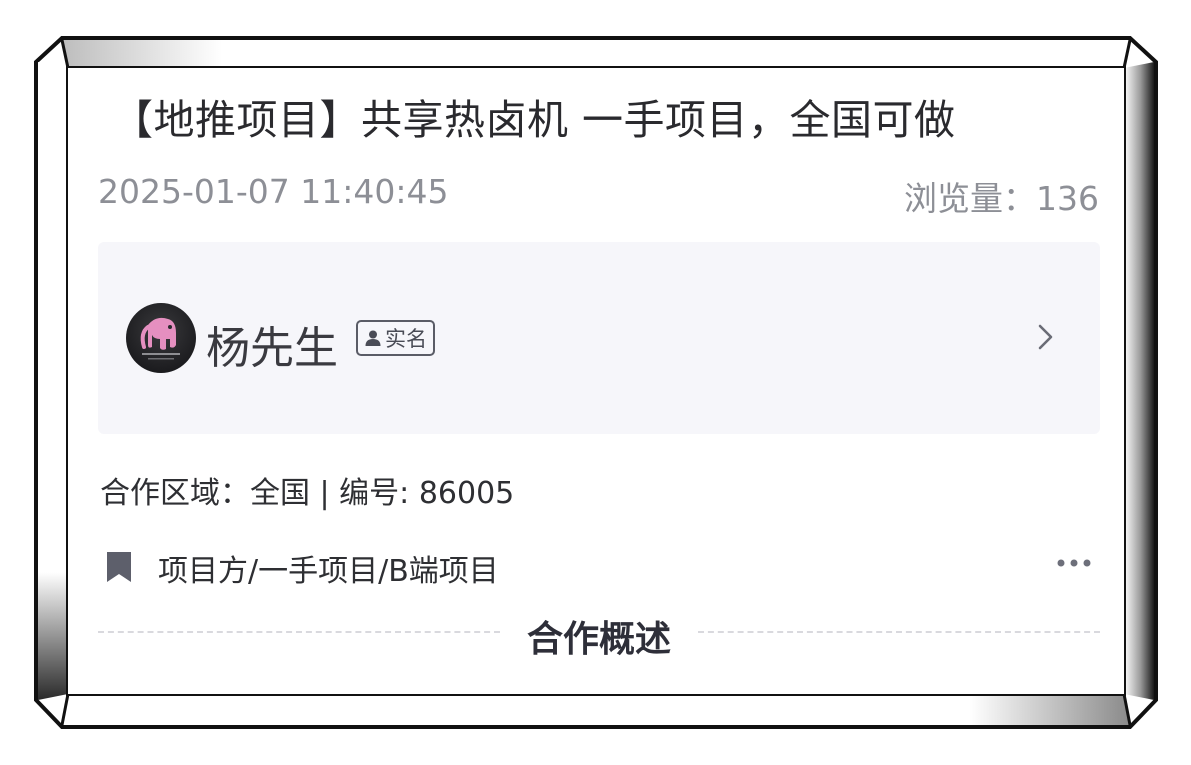  Describe the element at coordinates (119, 567) in the screenshot. I see `bookmark-icon` at that location.